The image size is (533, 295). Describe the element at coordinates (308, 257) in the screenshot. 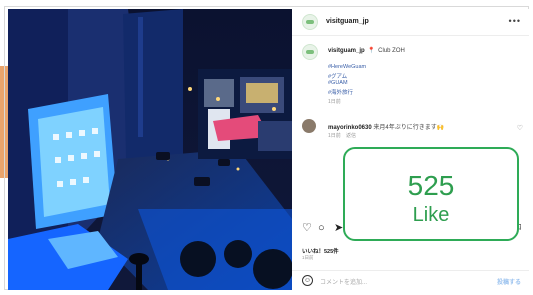

I see `post-date: 1日前` at that location.